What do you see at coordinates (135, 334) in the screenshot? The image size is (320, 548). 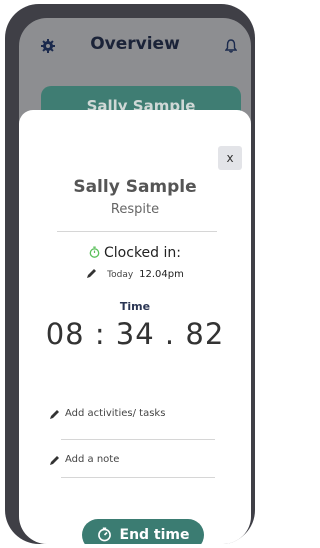 I see `timer-value: 08 : 34 . 82` at bounding box center [135, 334].